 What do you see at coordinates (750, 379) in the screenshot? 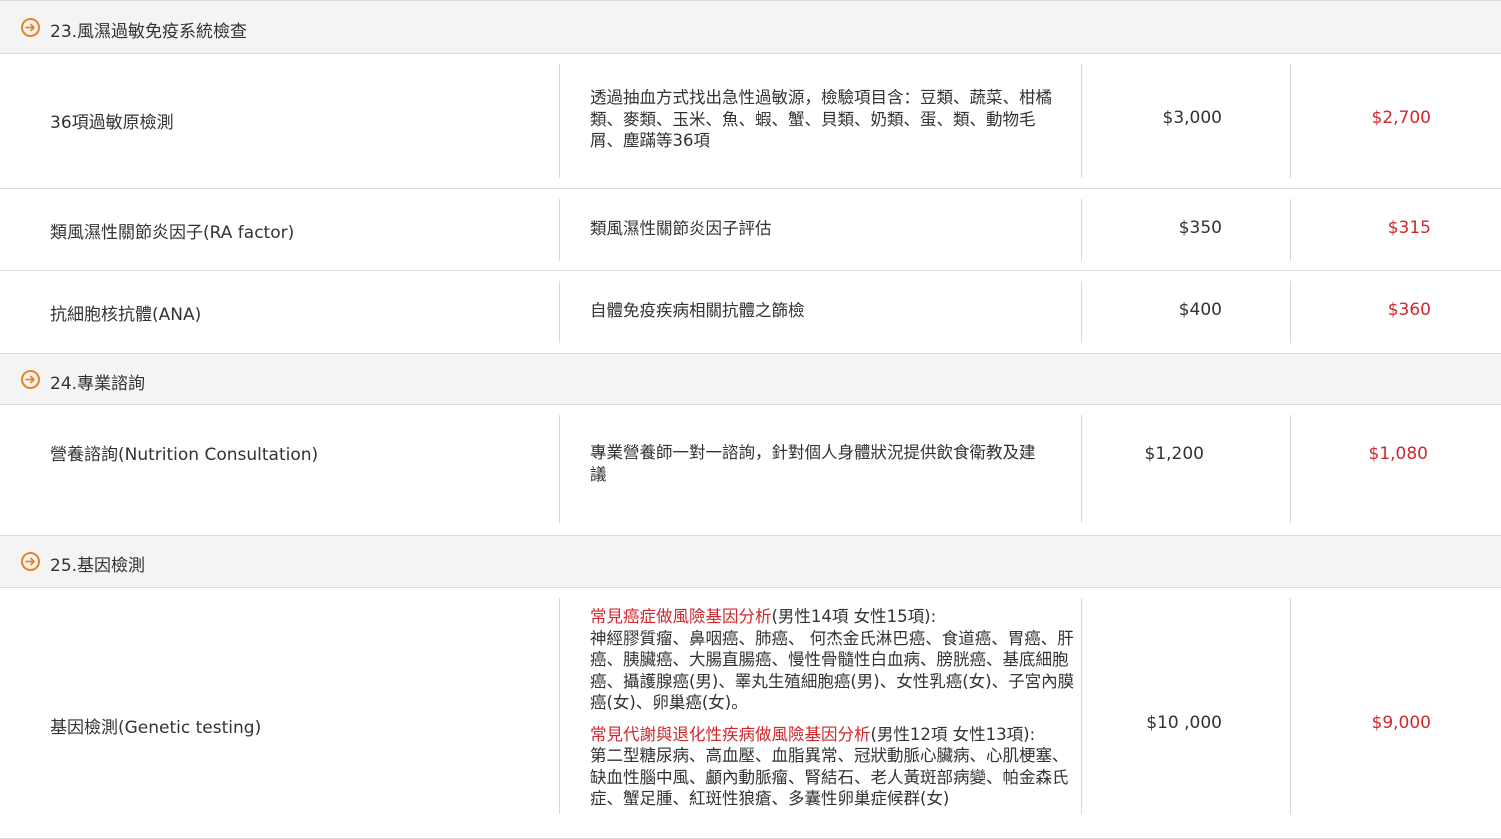
I see `section-header-24: 24.專業諮詢` at bounding box center [750, 379].